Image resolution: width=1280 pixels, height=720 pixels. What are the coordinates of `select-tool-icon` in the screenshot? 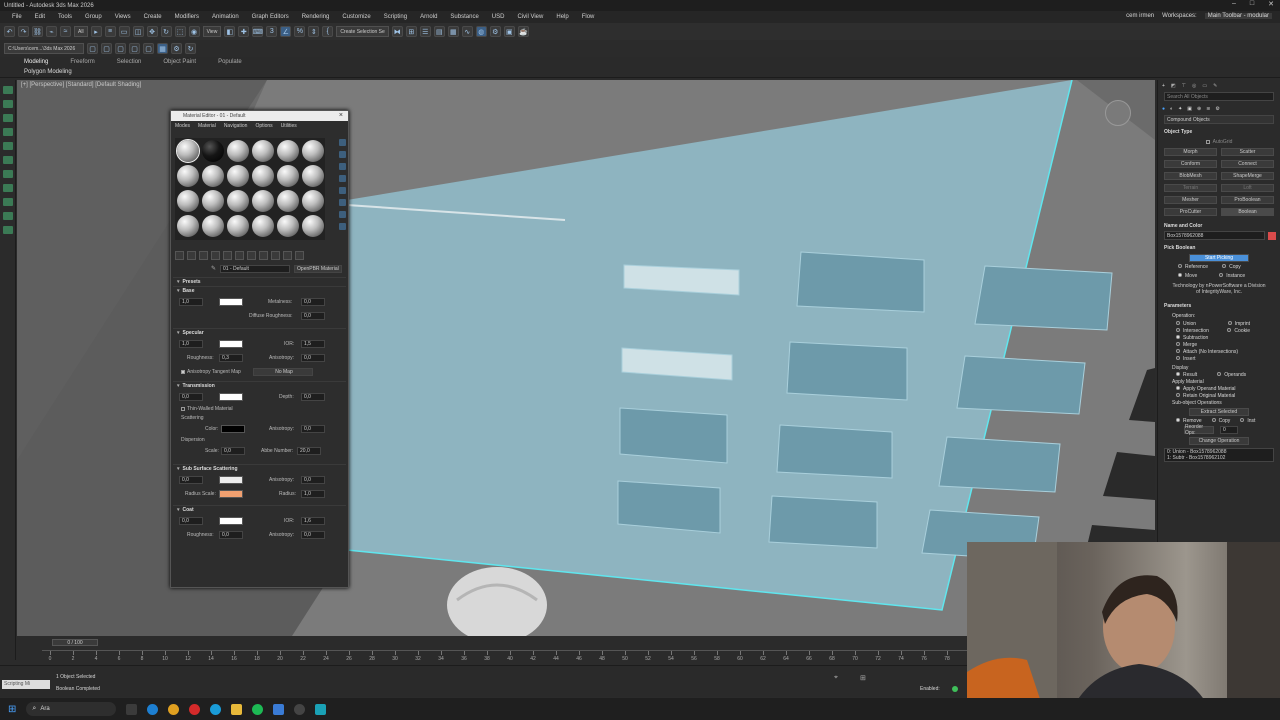 It's located at (8, 104).